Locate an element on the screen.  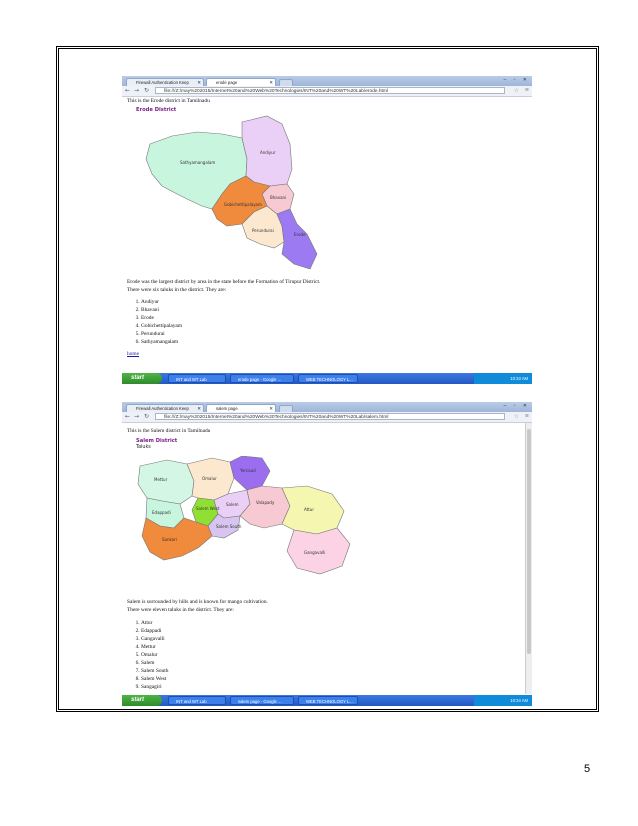
page-number: 5 is located at coordinates (587, 769).